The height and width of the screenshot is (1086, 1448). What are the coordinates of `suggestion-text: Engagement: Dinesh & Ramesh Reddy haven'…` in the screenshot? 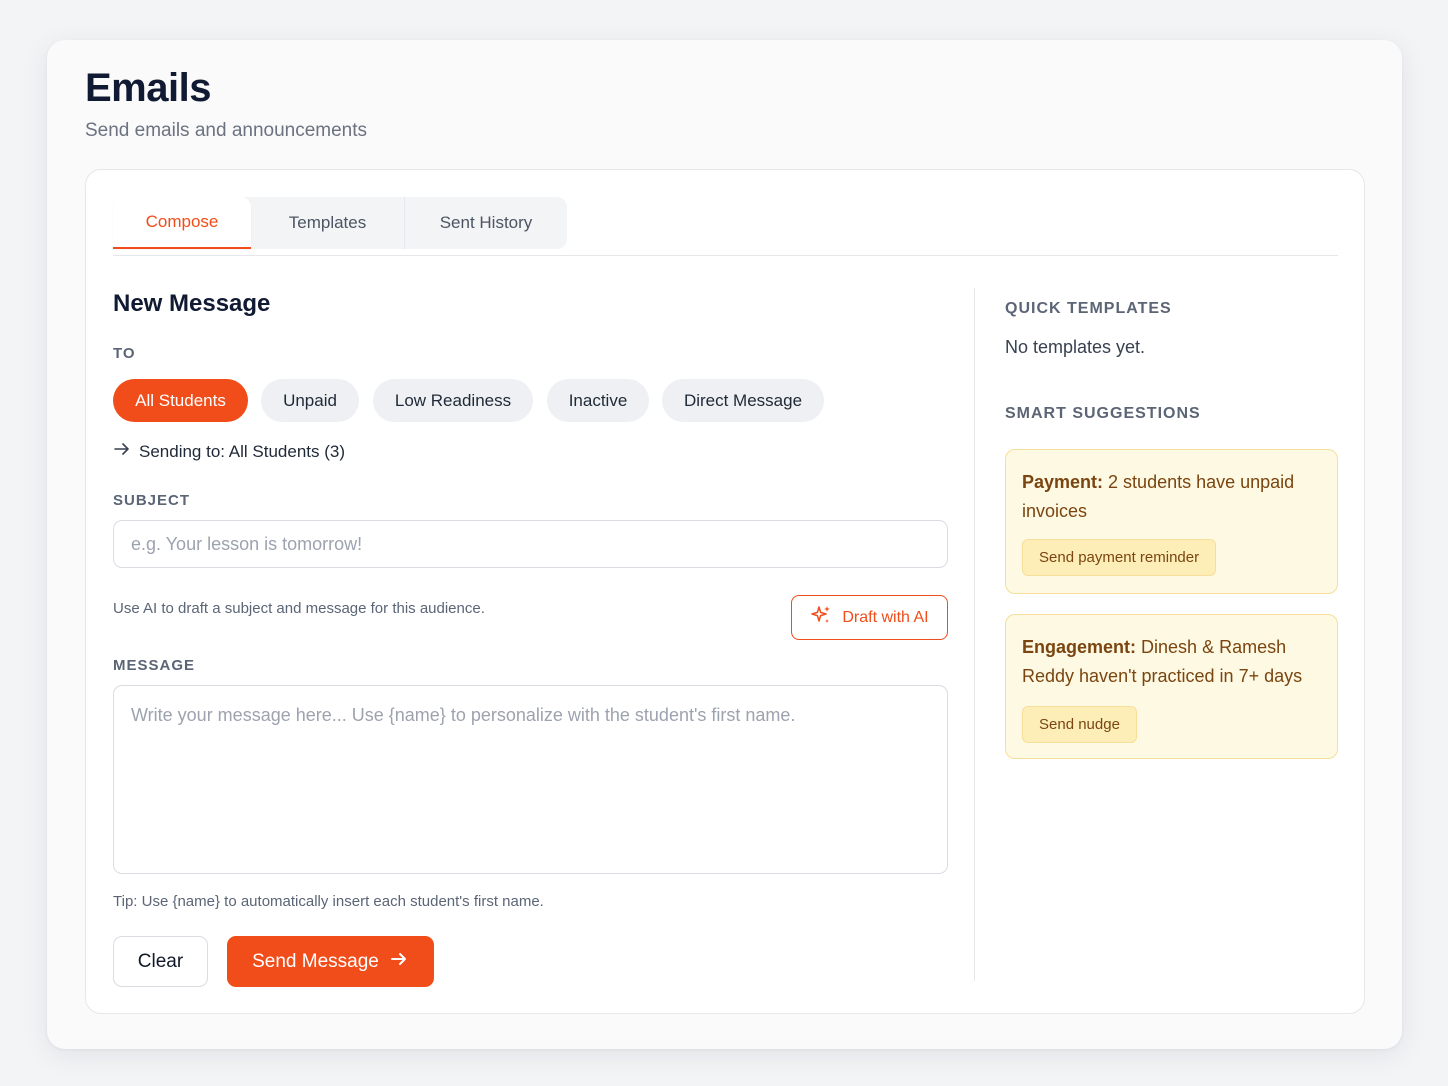 It's located at (1171, 662).